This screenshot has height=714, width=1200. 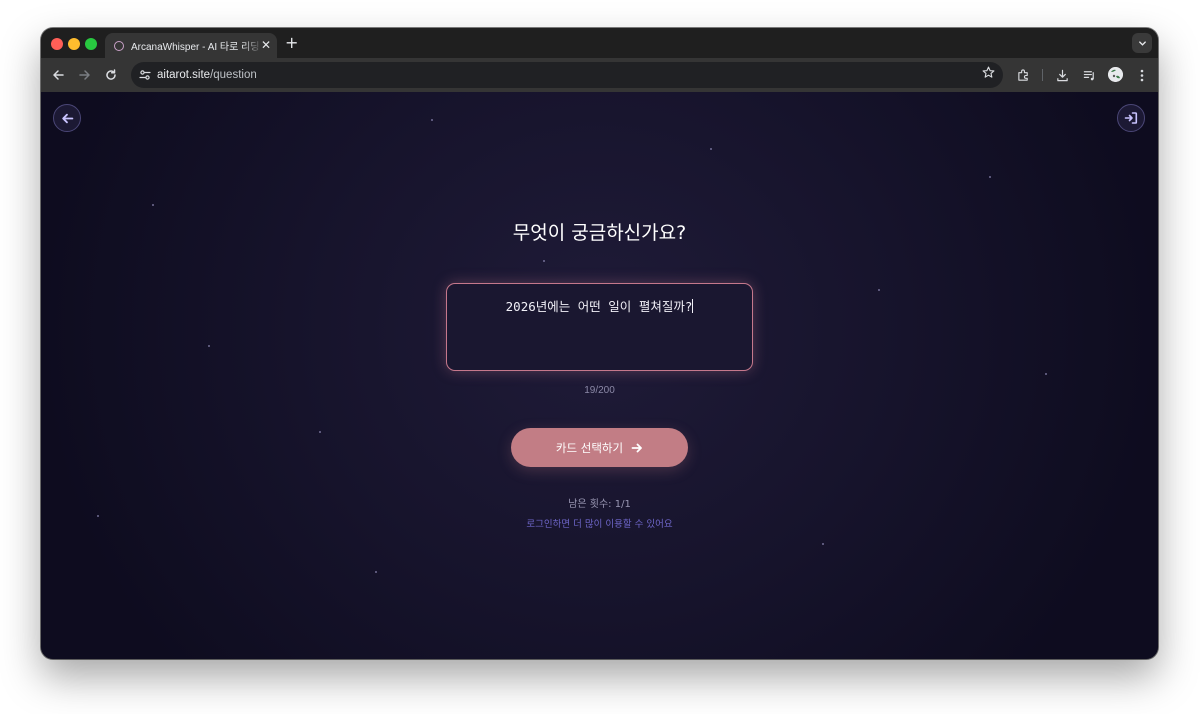 I want to click on maximize-window-button, so click(x=91, y=44).